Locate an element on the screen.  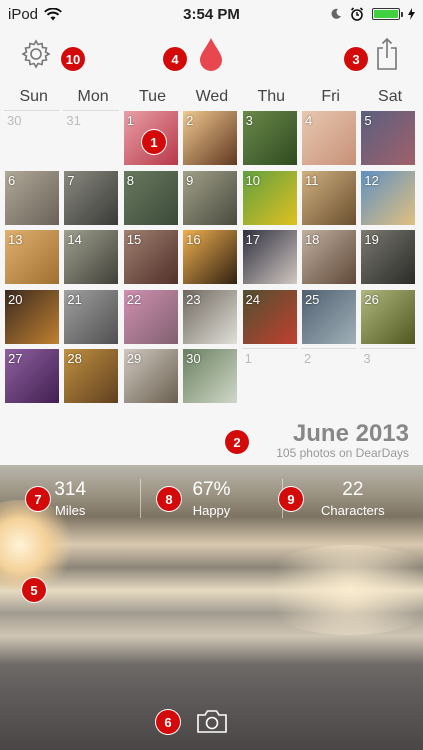
mood-drop-icon is located at coordinates (211, 54).